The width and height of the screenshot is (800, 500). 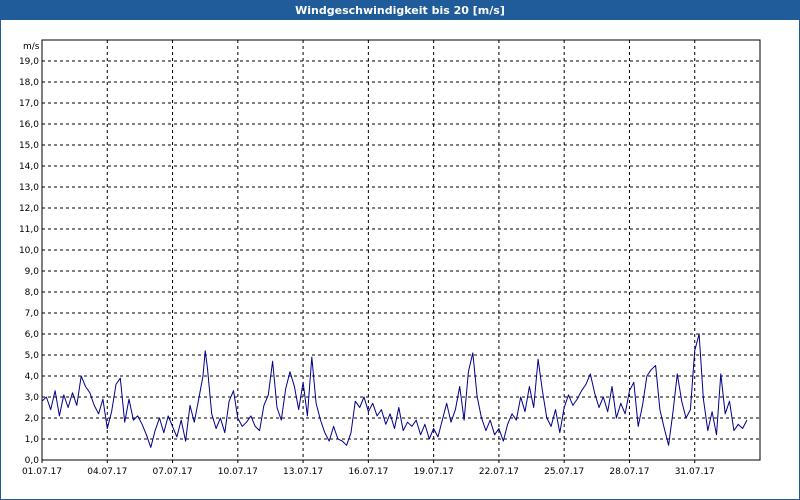 What do you see at coordinates (29, 83) in the screenshot?
I see `y-tick-label: 18,0` at bounding box center [29, 83].